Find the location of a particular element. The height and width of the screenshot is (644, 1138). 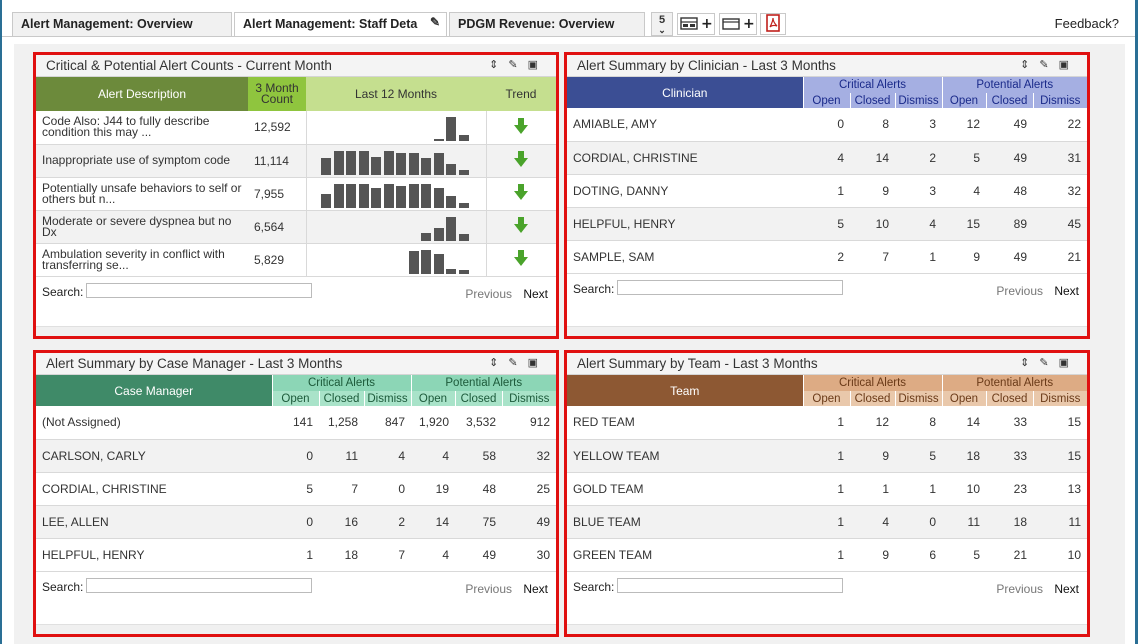

row-name: HELPFUL, HENRY is located at coordinates (154, 555).